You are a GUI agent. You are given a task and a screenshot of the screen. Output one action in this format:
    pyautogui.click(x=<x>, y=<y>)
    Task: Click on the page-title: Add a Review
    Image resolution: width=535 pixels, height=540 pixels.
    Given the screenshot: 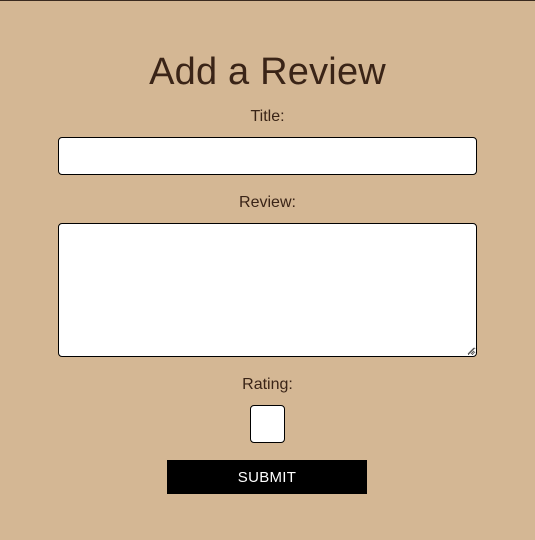 What is the action you would take?
    pyautogui.click(x=267, y=72)
    